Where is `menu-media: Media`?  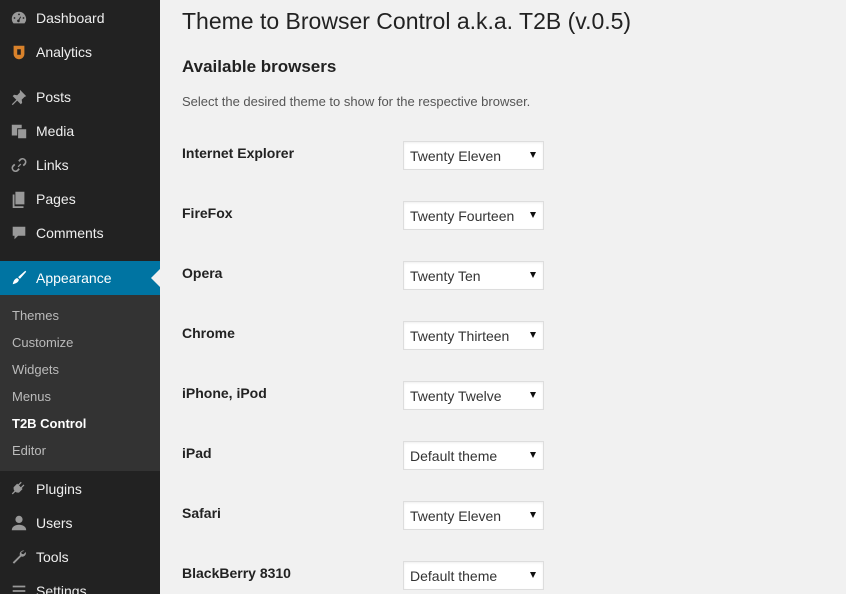 menu-media: Media is located at coordinates (80, 131).